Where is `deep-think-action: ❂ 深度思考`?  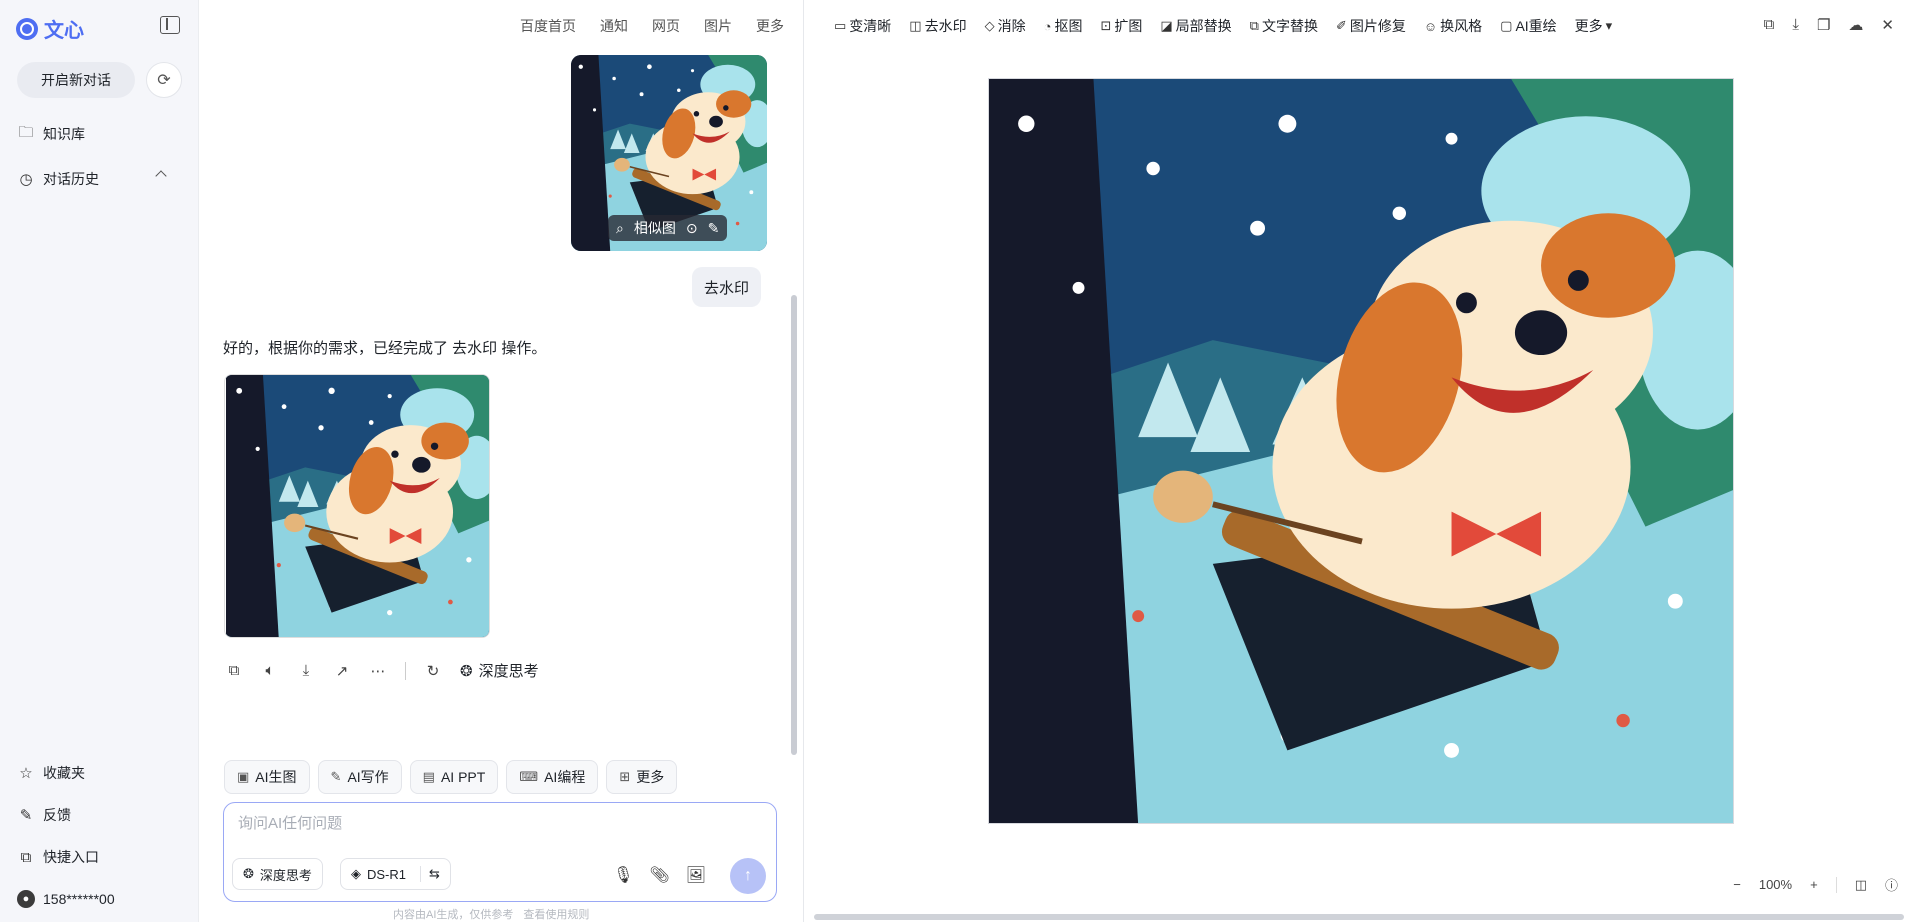 deep-think-action: ❂ 深度思考 is located at coordinates (499, 670).